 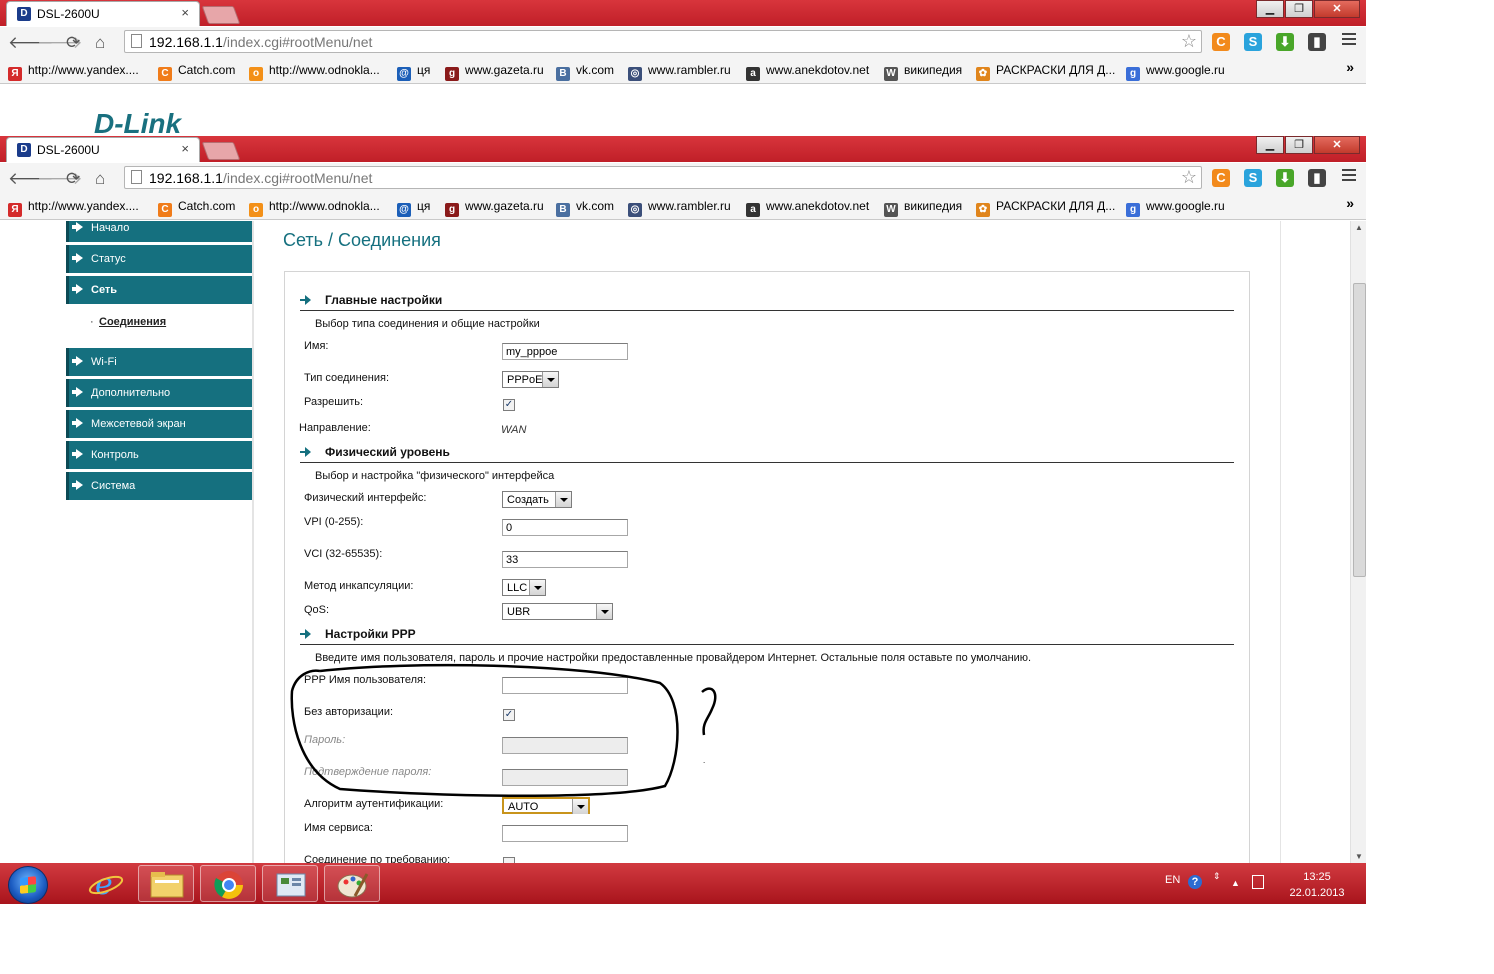 I want to click on sidebar-item-home: Начало, so click(x=159, y=231).